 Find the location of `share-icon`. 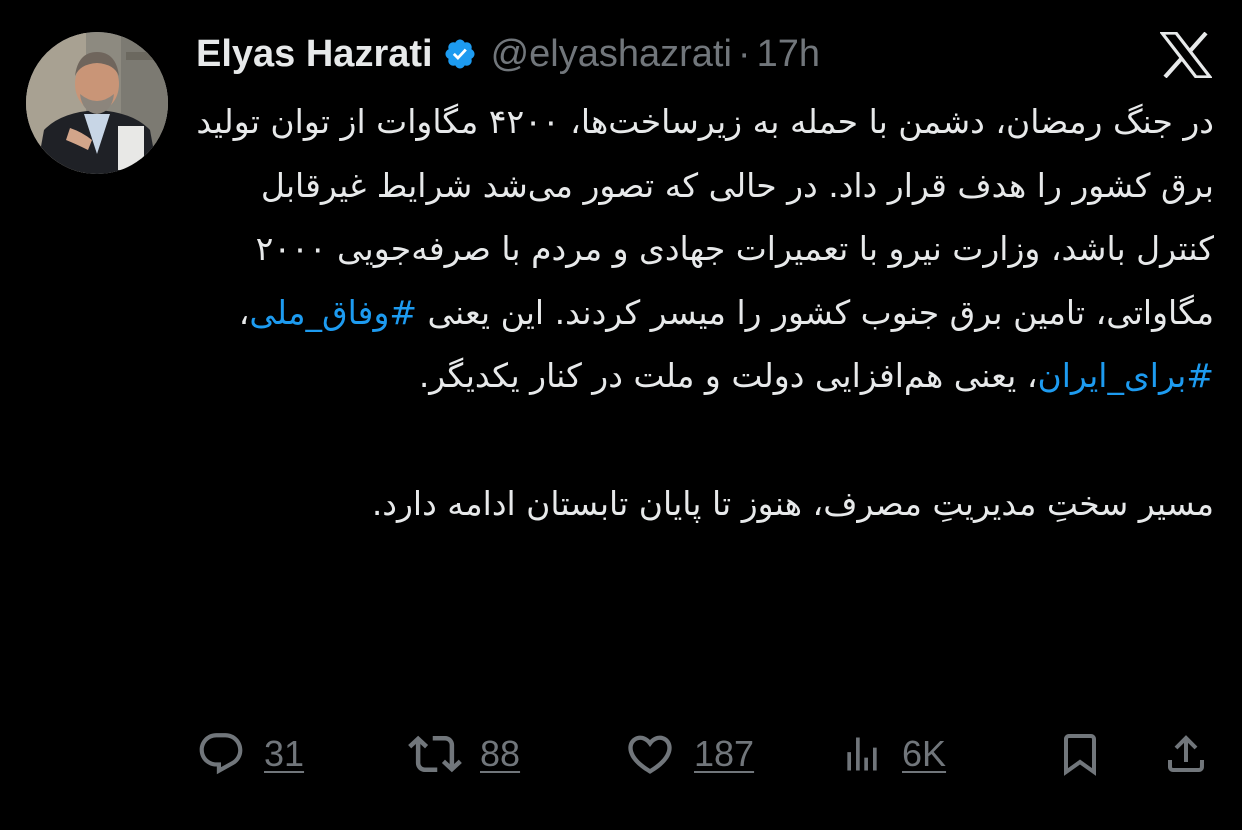

share-icon is located at coordinates (1186, 753).